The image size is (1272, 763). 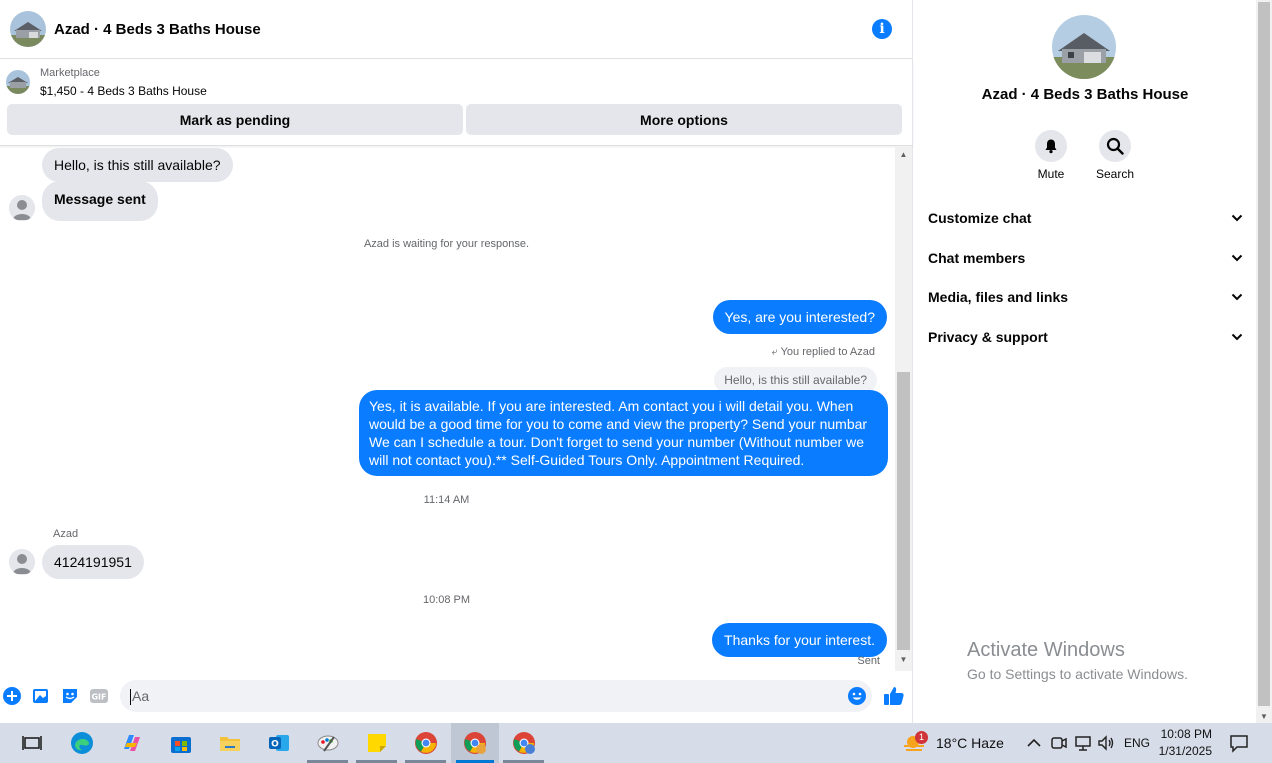 What do you see at coordinates (1086, 218) in the screenshot?
I see `customize-chat-section: Customize chat` at bounding box center [1086, 218].